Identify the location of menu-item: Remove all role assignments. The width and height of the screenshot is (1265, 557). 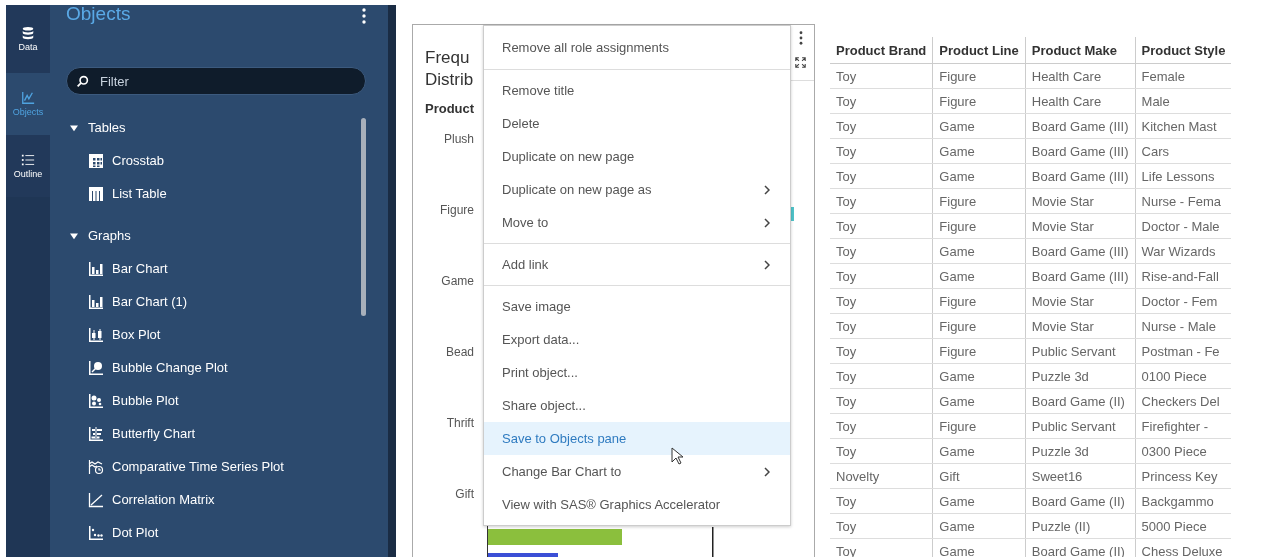
(637, 47).